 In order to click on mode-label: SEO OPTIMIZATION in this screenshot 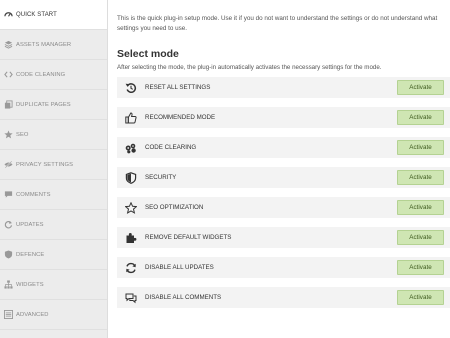, I will do `click(174, 207)`.